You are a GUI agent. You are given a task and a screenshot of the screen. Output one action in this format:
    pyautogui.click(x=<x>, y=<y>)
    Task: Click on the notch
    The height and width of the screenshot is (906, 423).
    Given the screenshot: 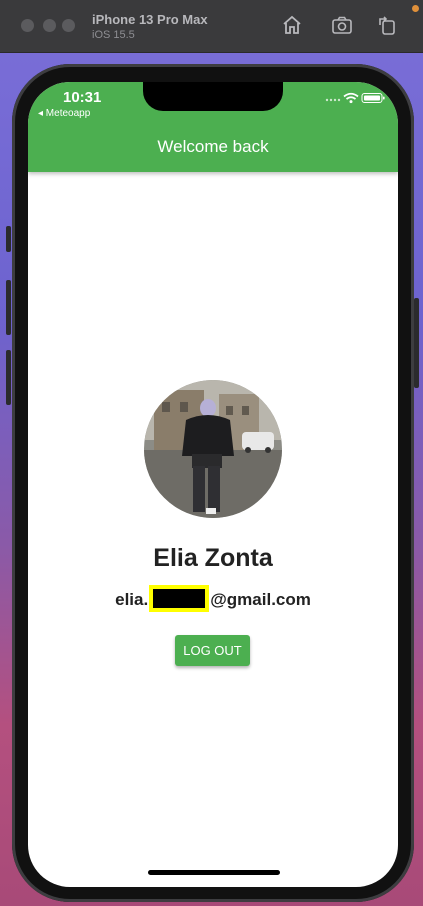 What is the action you would take?
    pyautogui.click(x=213, y=96)
    